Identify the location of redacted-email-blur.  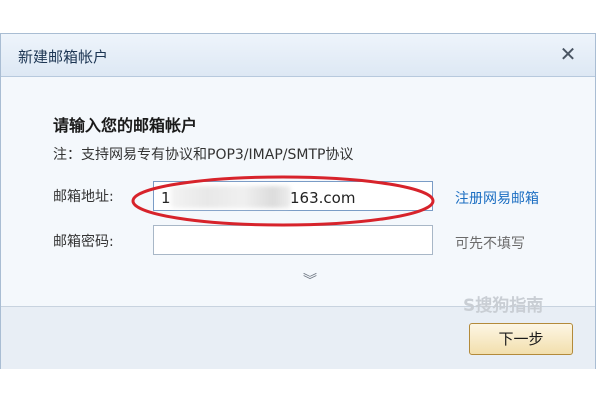
(231, 197).